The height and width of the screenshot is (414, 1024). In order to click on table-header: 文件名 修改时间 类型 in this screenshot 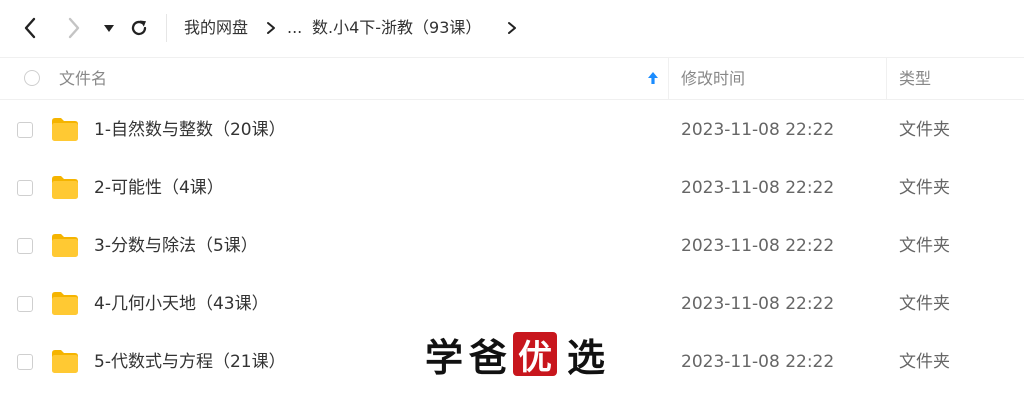, I will do `click(512, 78)`.